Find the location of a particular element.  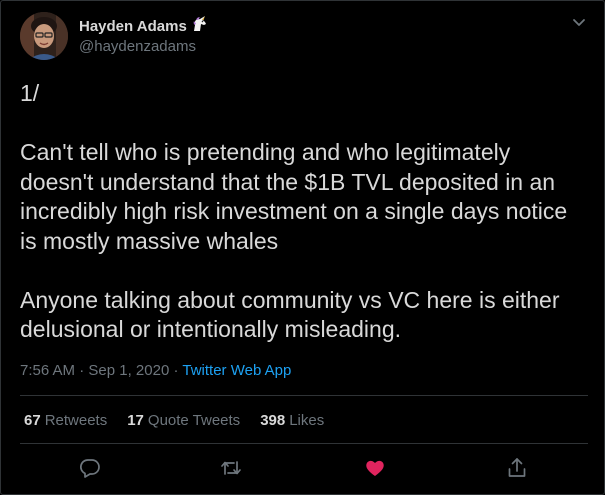

author-handle: @haydenzadams is located at coordinates (137, 46).